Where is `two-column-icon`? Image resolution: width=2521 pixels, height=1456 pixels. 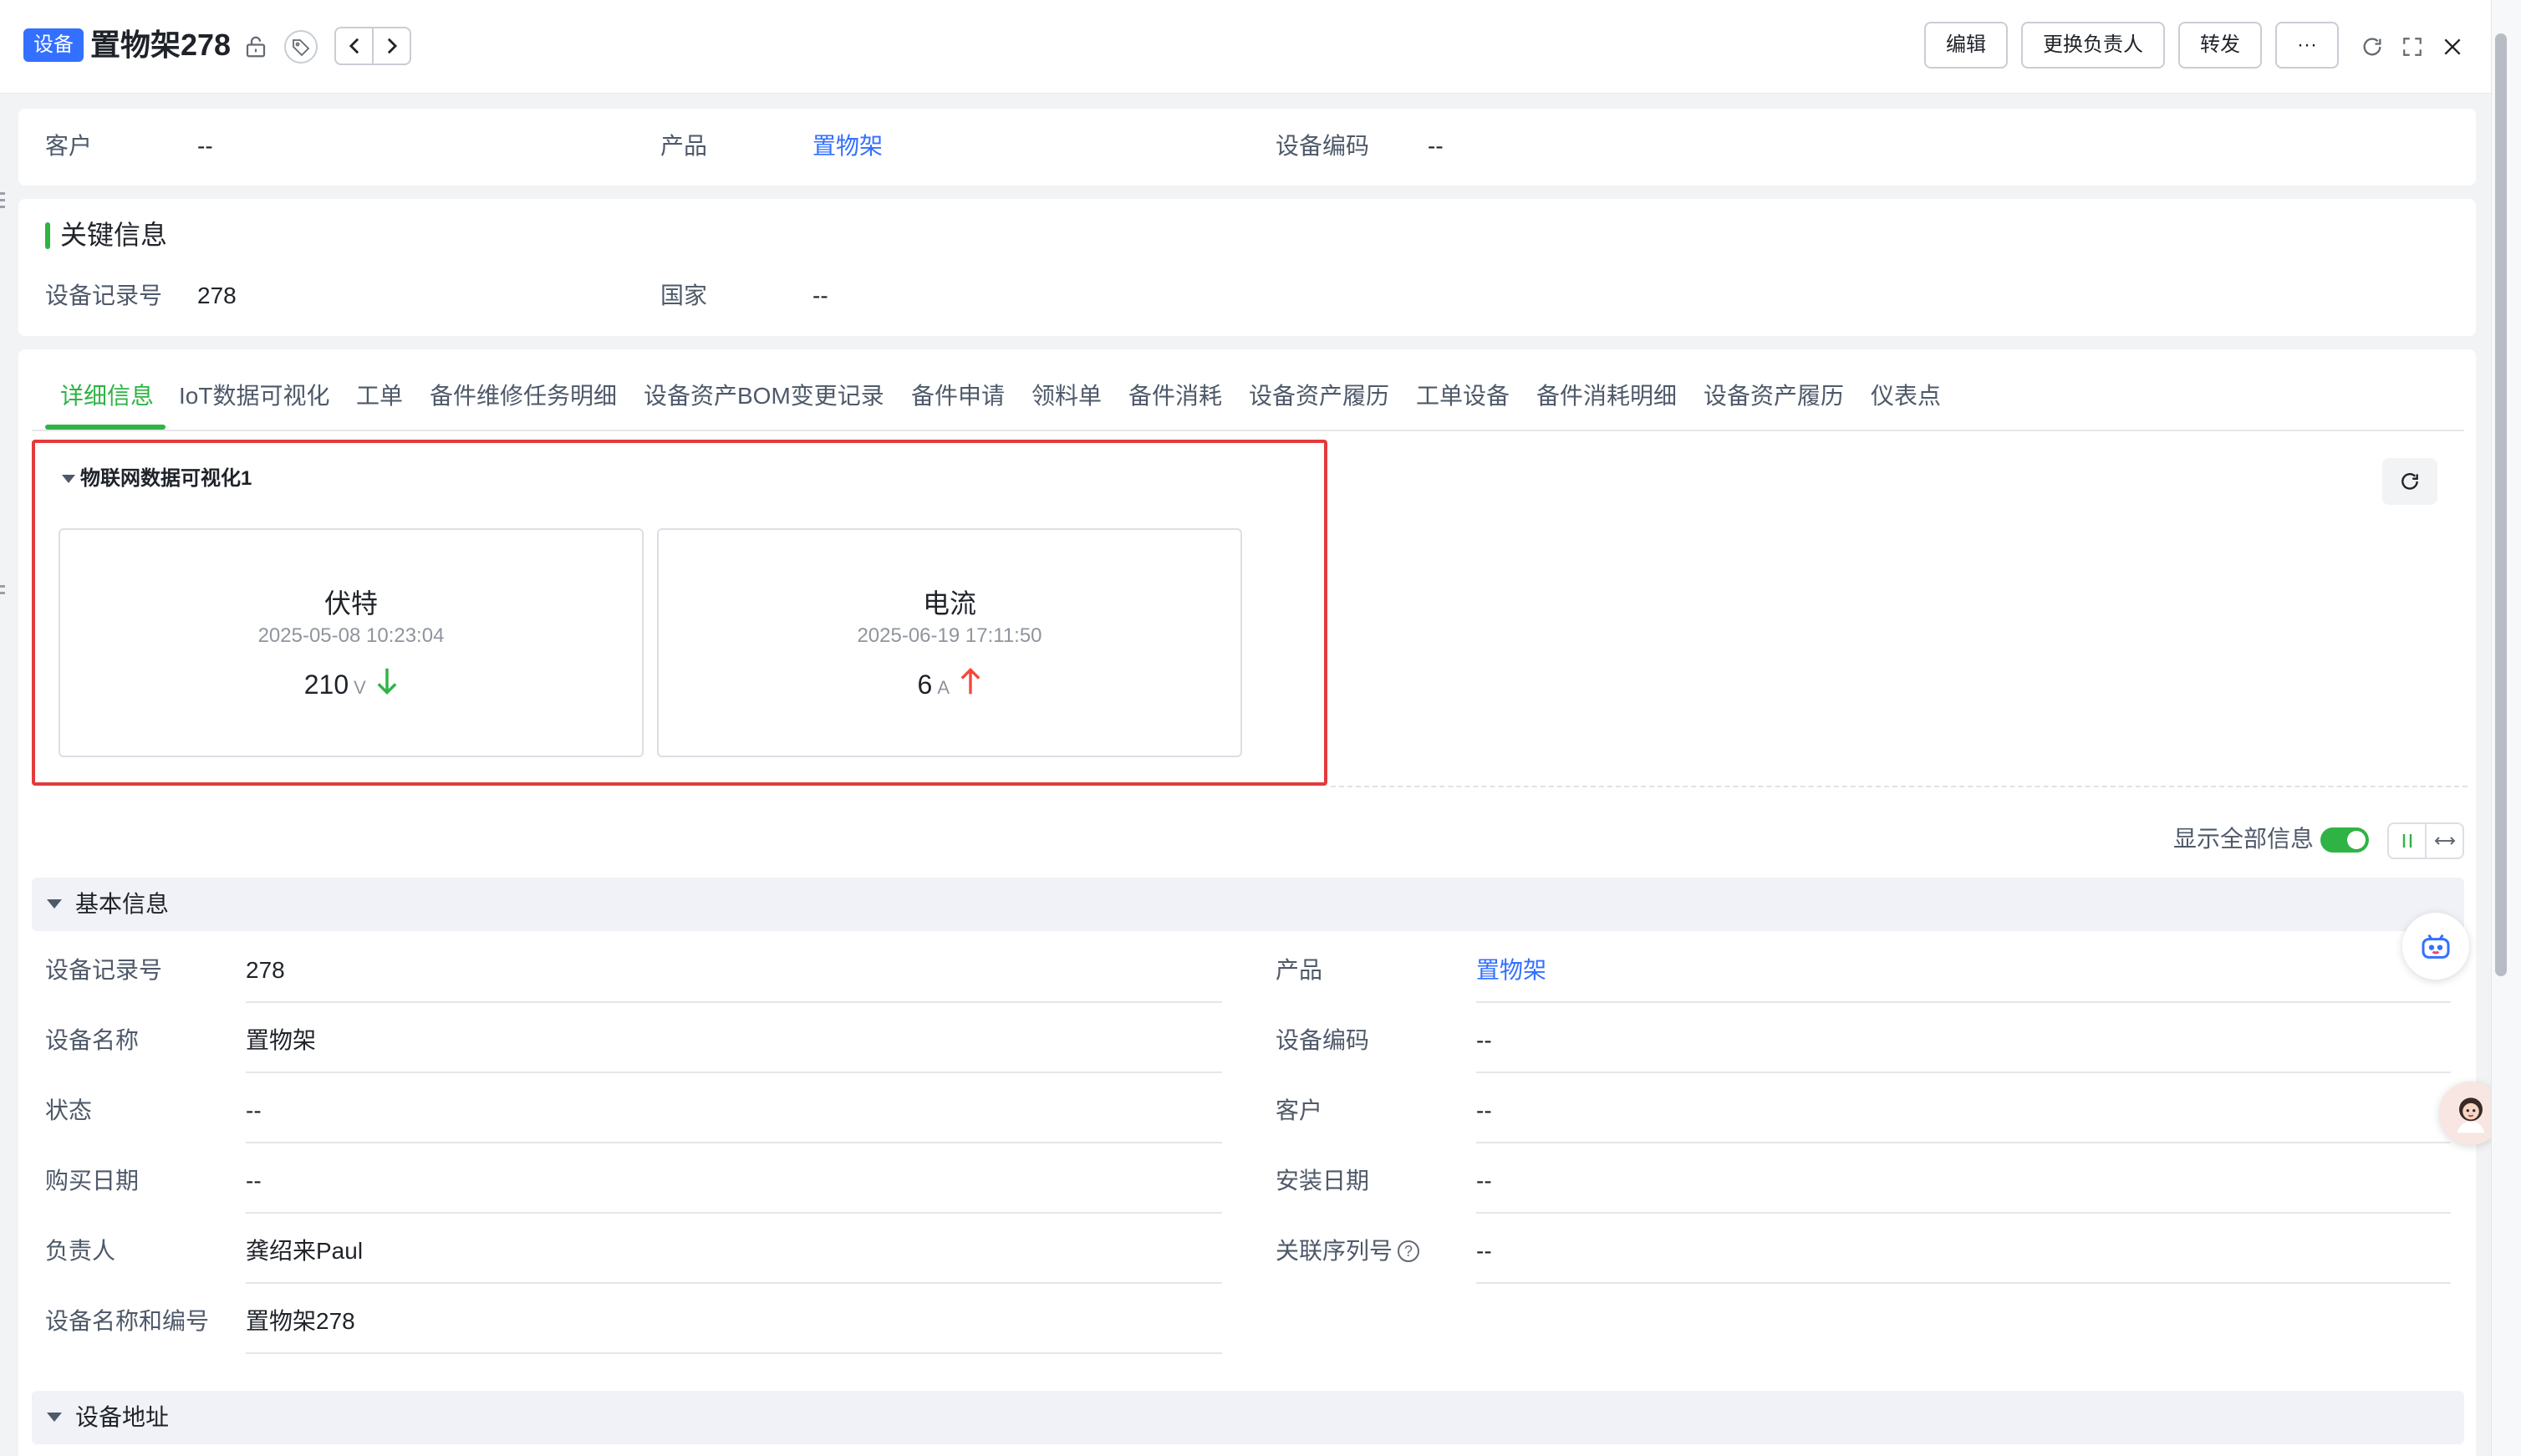 two-column-icon is located at coordinates (2407, 841).